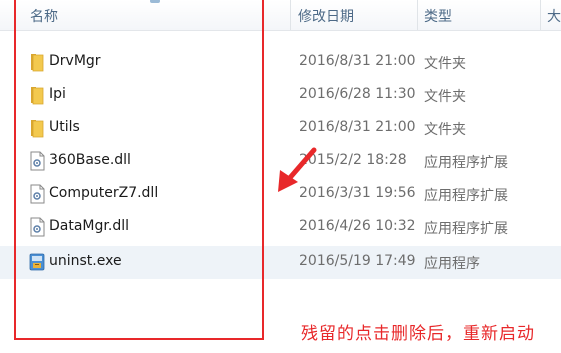  I want to click on file-date: 2016/5/19 17:49, so click(357, 261).